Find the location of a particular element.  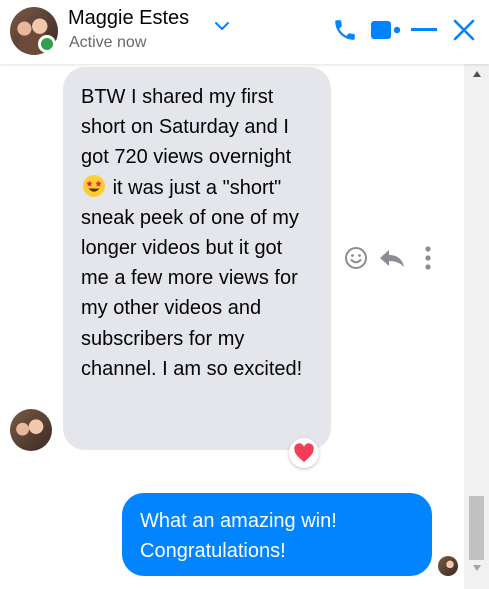

minimize-icon is located at coordinates (424, 30).